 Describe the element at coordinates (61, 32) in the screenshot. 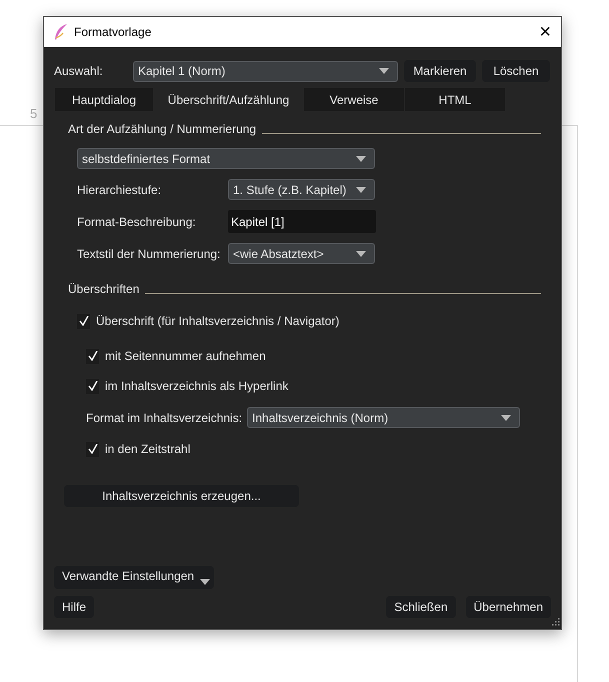

I see `feather-icon` at that location.